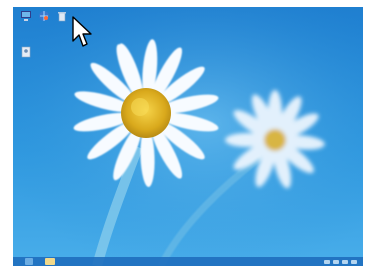  I want to click on file-explorer-button, so click(50, 261).